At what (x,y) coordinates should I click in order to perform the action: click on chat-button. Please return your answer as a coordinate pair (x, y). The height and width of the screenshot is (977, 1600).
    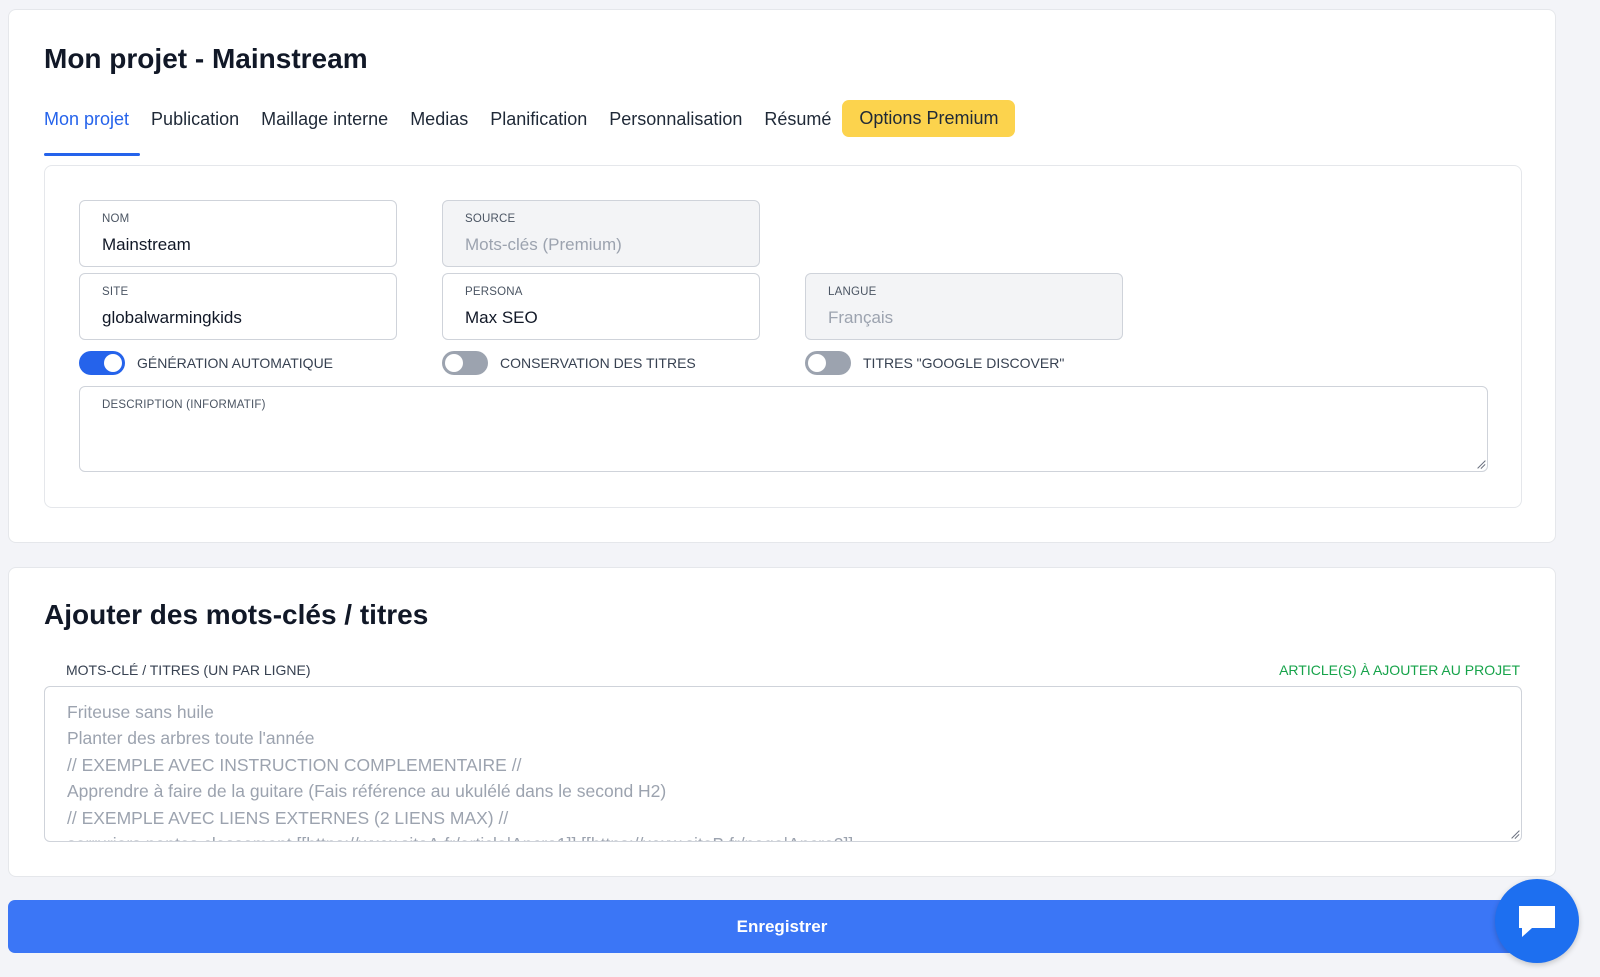
    Looking at the image, I should click on (1537, 921).